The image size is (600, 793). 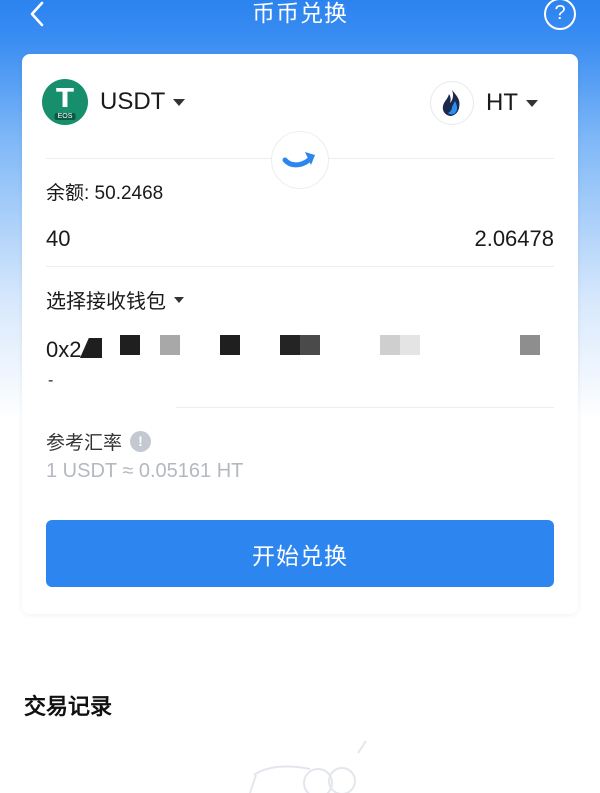 What do you see at coordinates (106, 302) in the screenshot?
I see `wallet-selector-label: 选择接收钱包` at bounding box center [106, 302].